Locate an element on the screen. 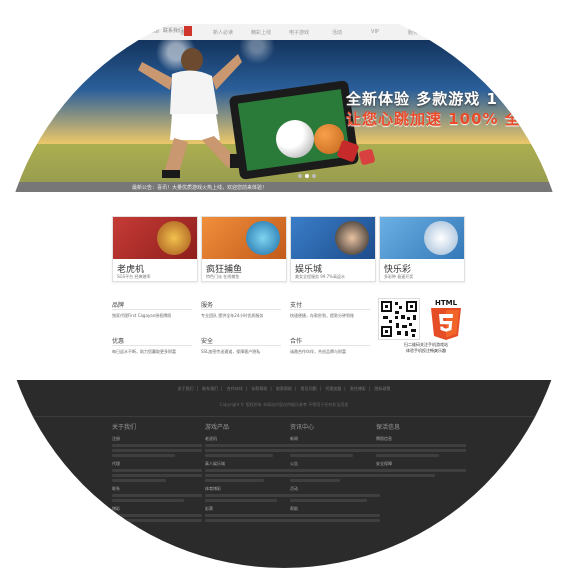 Image resolution: width=568 pixels, height=568 pixels. footer-link: 责任博彩 is located at coordinates (358, 388).